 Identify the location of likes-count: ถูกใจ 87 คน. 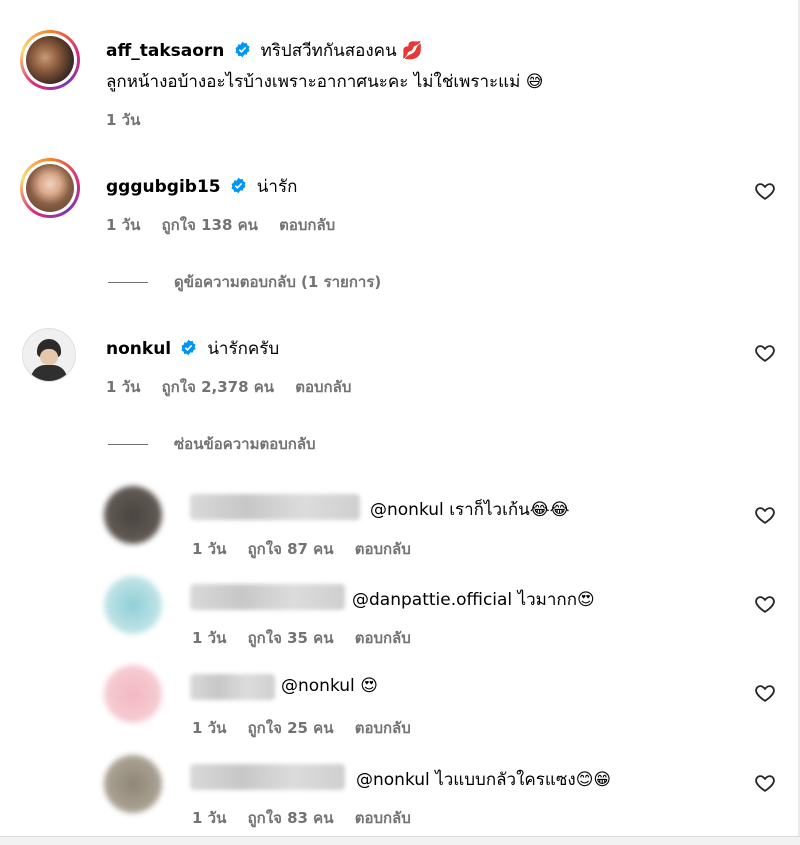
(291, 549).